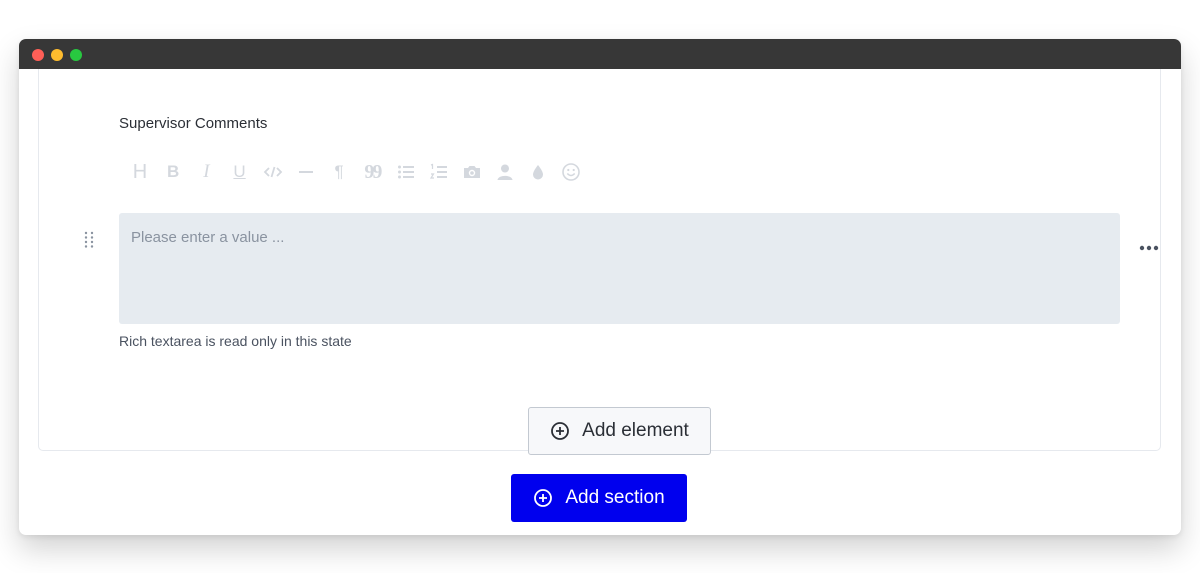 The image size is (1200, 573). Describe the element at coordinates (235, 341) in the screenshot. I see `field-help-text: Rich textarea is read only in this state` at that location.